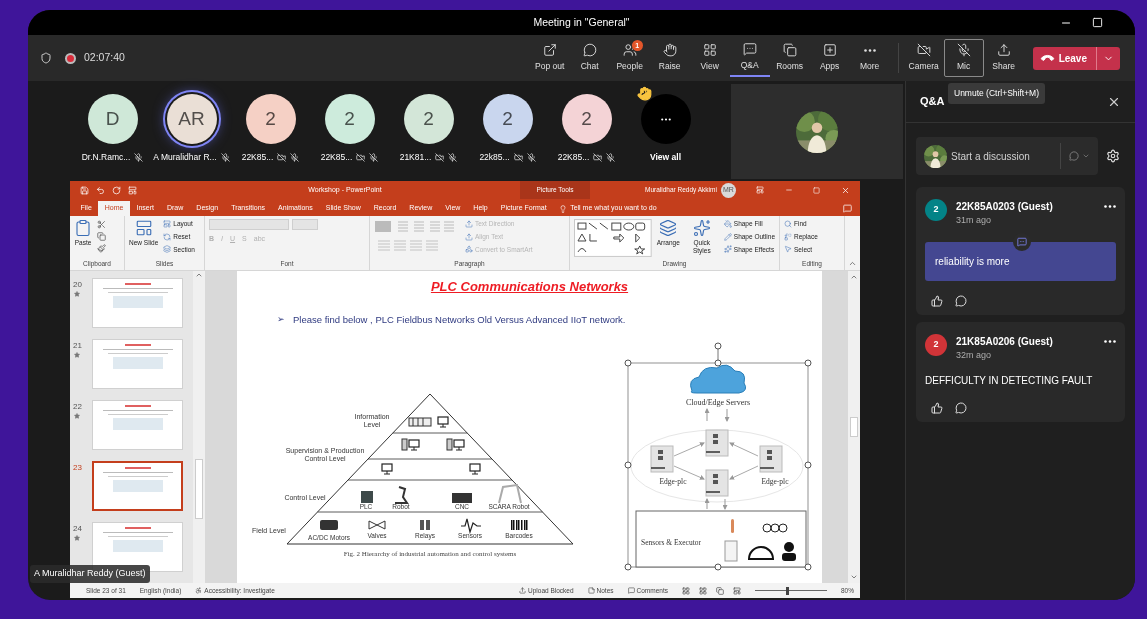 The height and width of the screenshot is (619, 1147). Describe the element at coordinates (116, 190) in the screenshot. I see `redo-icon` at that location.